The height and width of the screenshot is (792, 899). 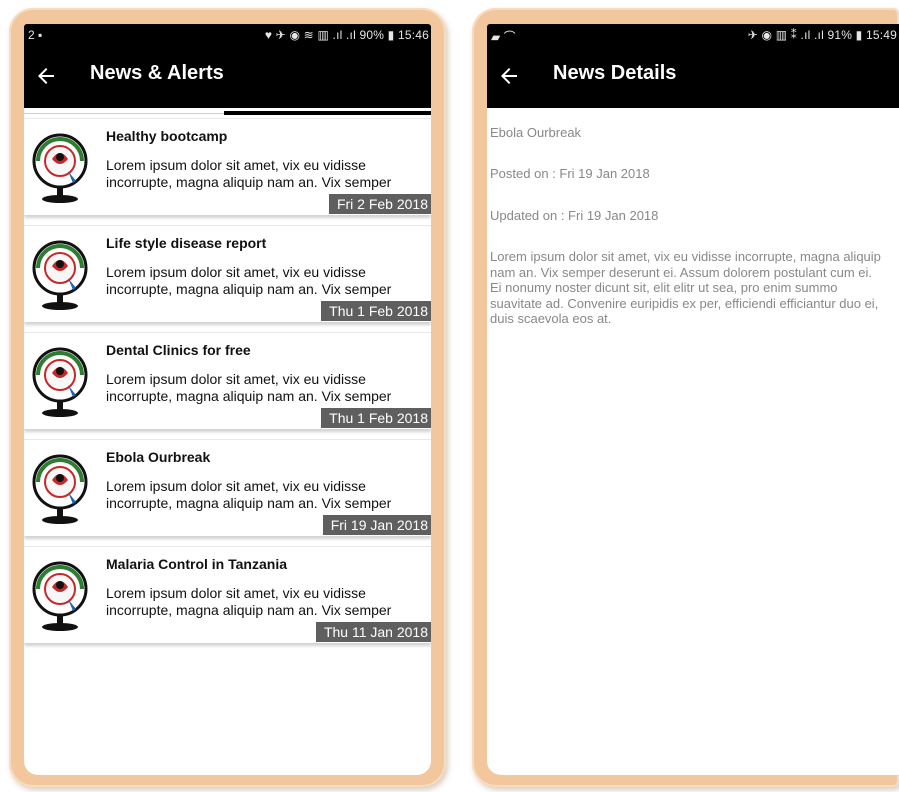 I want to click on status-notifications: 2 ▪, so click(x=35, y=35).